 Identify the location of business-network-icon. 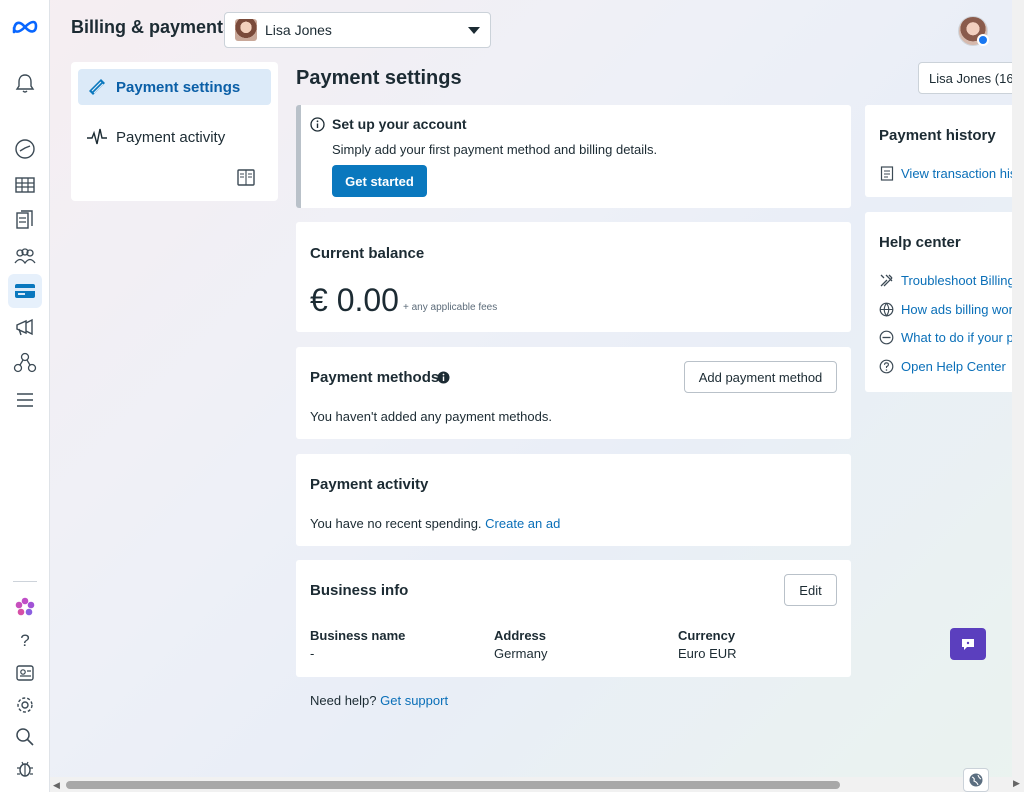
(25, 363).